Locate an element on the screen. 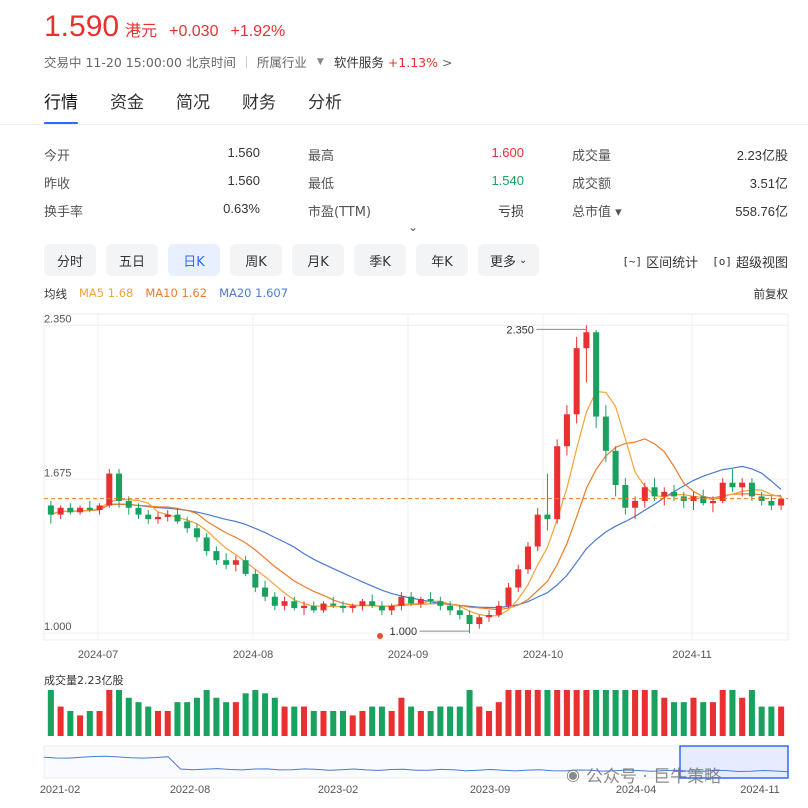 The image size is (808, 808). period-intraday: 分时 is located at coordinates (70, 260).